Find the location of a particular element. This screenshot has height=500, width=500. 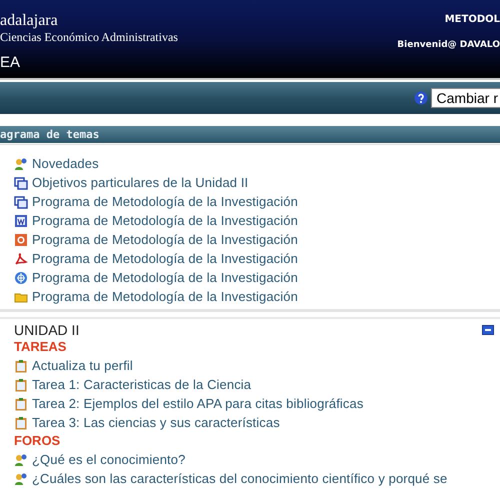

course-name: METODOL is located at coordinates (472, 19).